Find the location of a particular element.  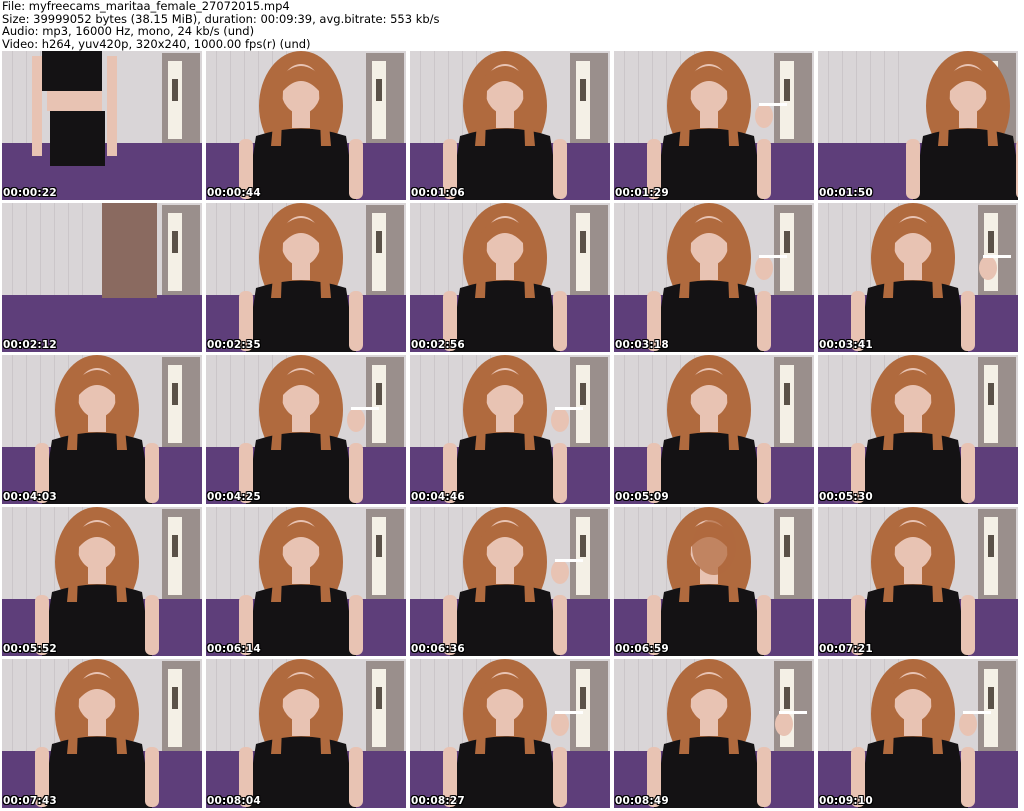

video-thumbnail: 00:08:04 is located at coordinates (306, 733).